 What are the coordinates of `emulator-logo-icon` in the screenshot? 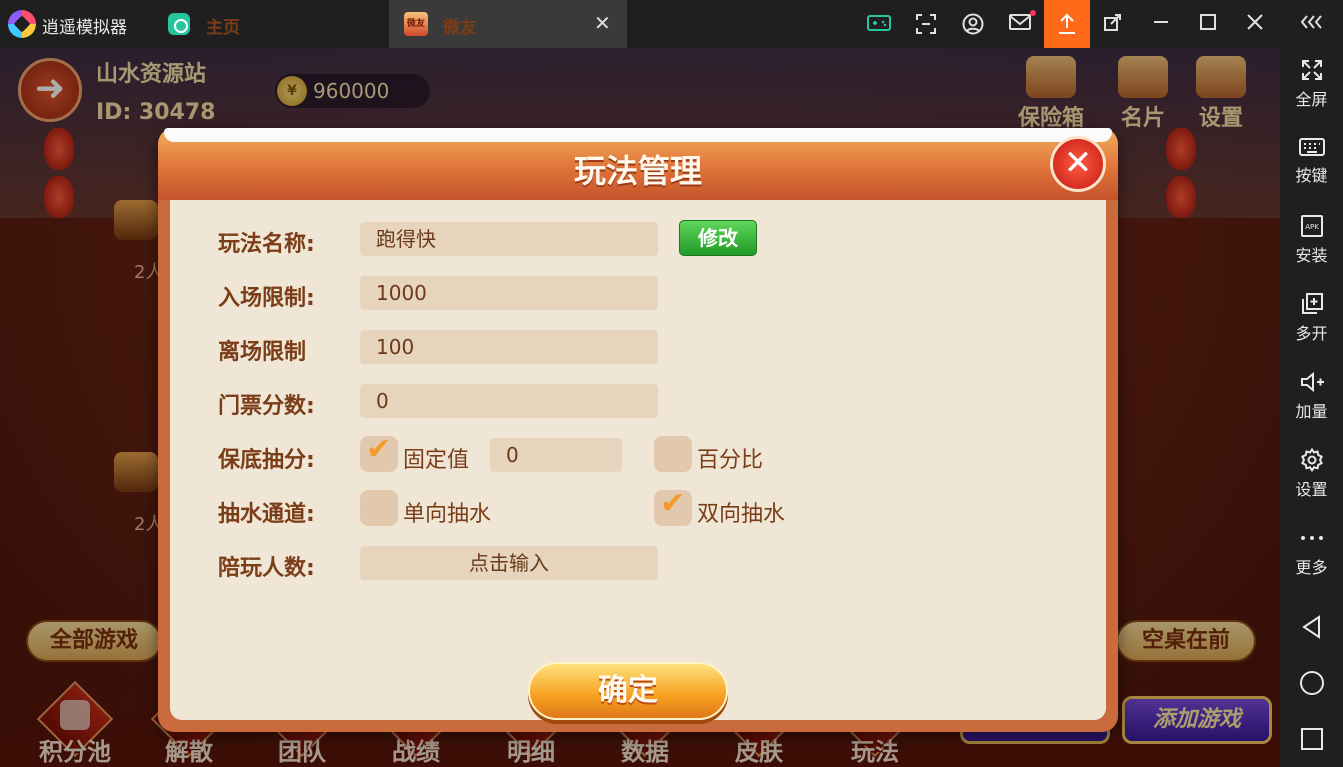 It's located at (22, 24).